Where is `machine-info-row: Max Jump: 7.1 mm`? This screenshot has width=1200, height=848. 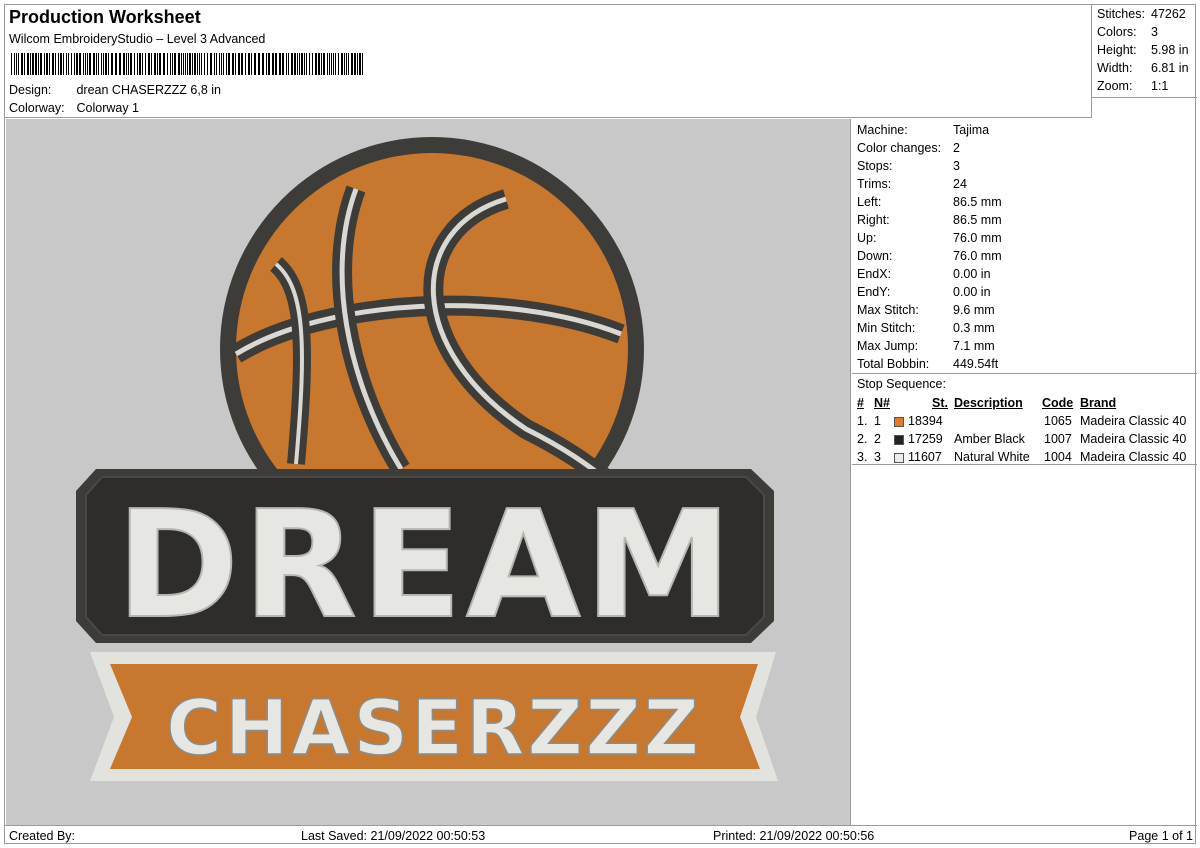
machine-info-row: Max Jump: 7.1 mm is located at coordinates (926, 346).